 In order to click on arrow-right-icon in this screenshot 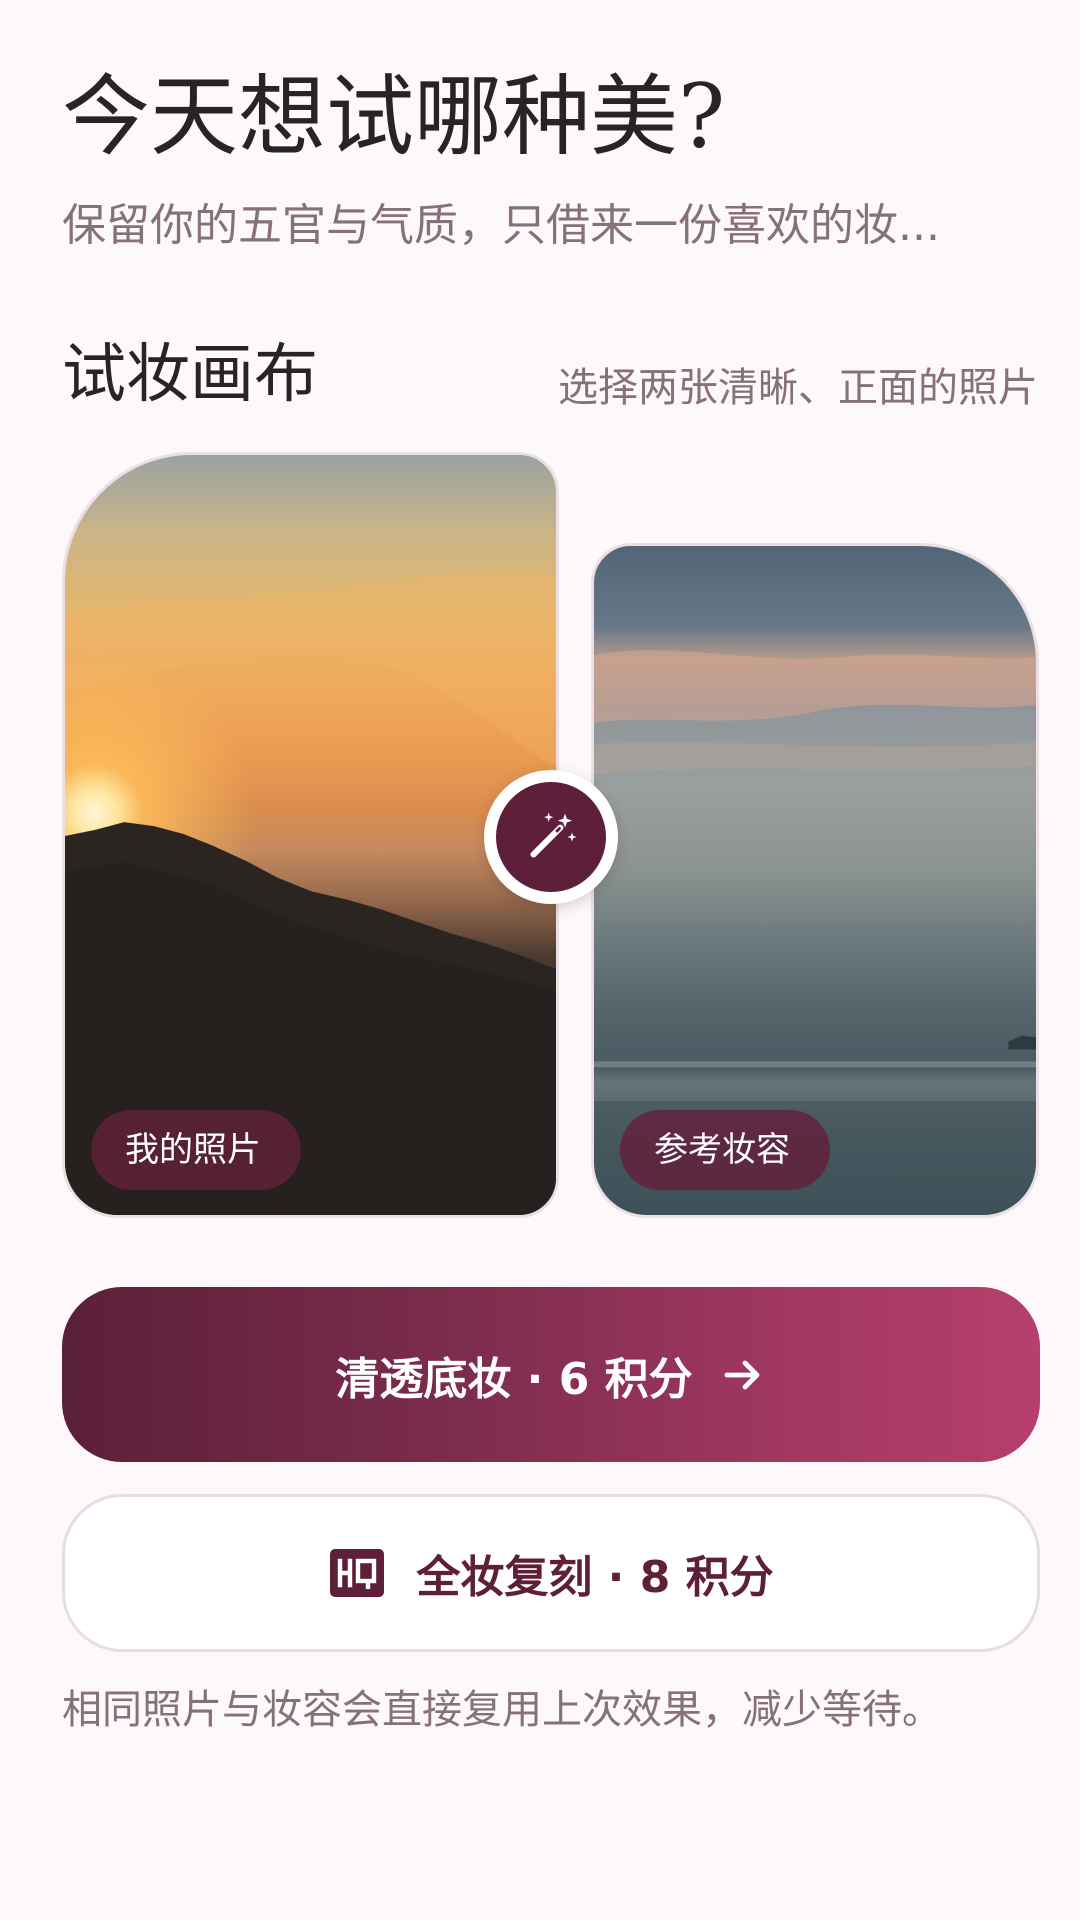, I will do `click(742, 1374)`.